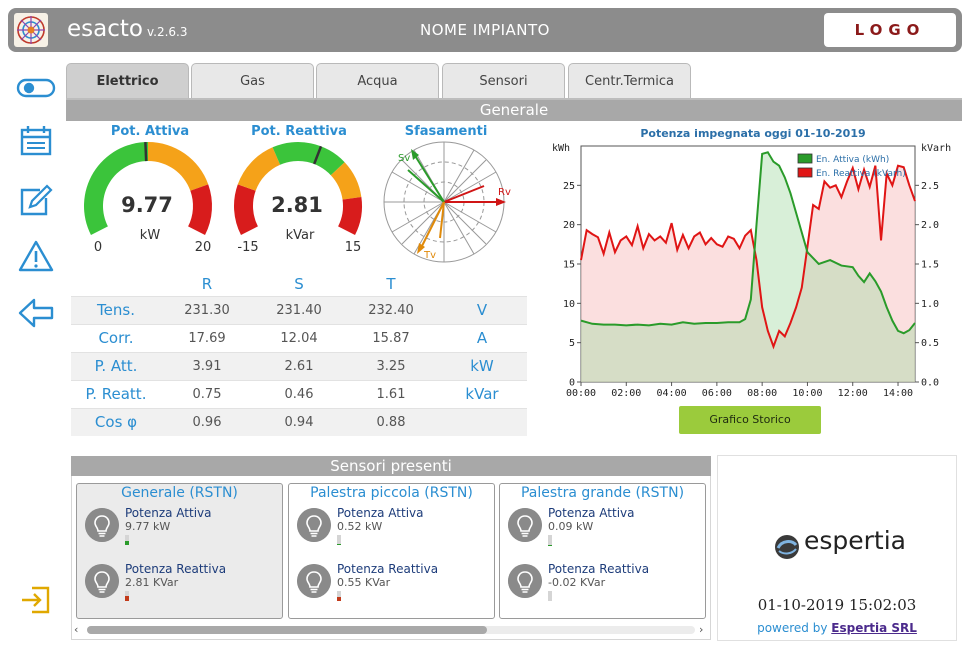 The height and width of the screenshot is (647, 970). Describe the element at coordinates (581, 393) in the screenshot. I see `x-tick-label: 00:00` at that location.